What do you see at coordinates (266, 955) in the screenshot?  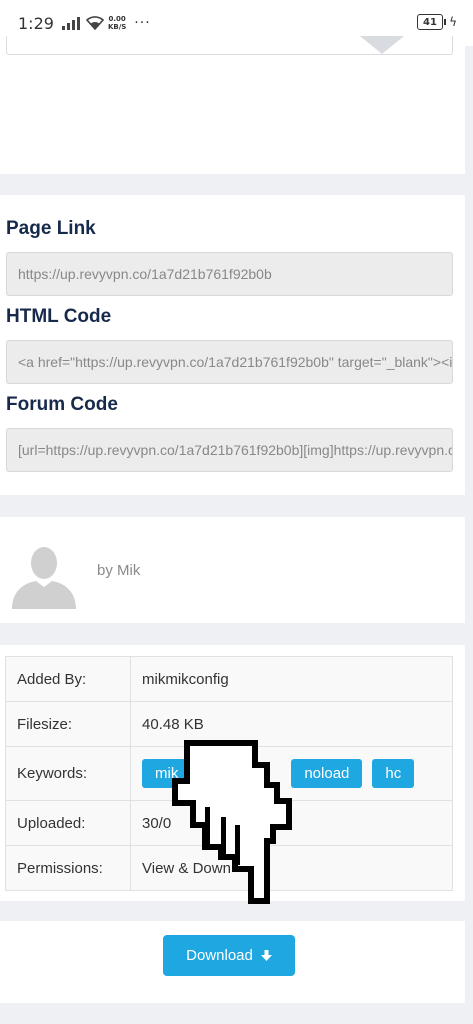 I see `arrow-down-icon` at bounding box center [266, 955].